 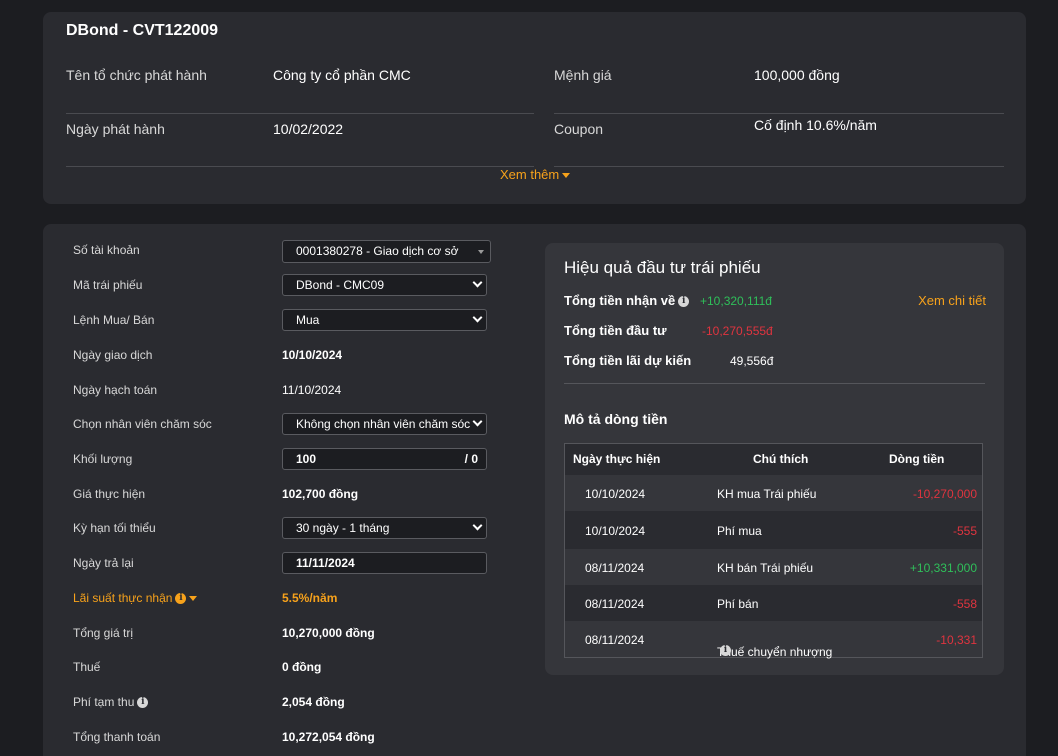 What do you see at coordinates (943, 568) in the screenshot?
I see `cell-amount: +10,331,000` at bounding box center [943, 568].